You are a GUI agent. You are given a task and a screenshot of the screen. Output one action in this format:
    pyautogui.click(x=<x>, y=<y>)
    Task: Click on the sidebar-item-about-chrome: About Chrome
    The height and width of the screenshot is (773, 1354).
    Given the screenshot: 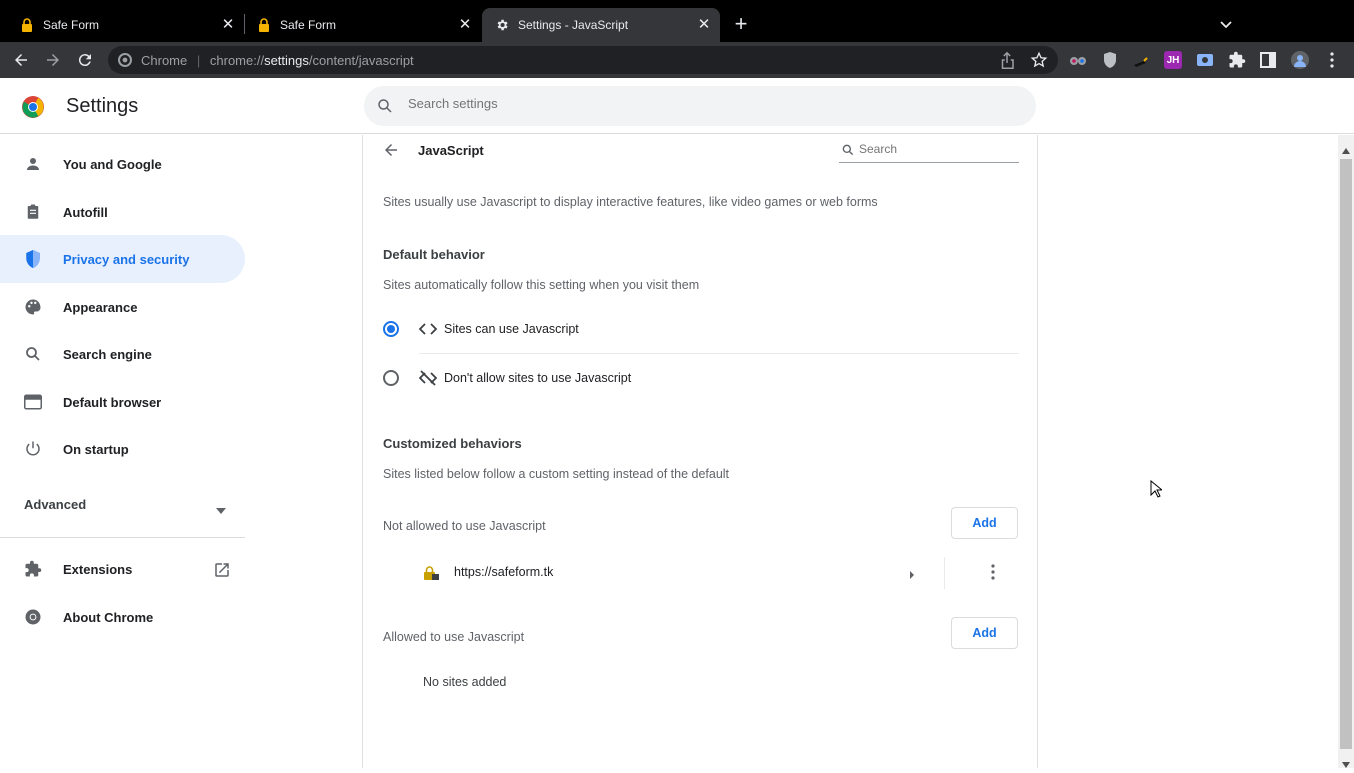 What is the action you would take?
    pyautogui.click(x=122, y=617)
    